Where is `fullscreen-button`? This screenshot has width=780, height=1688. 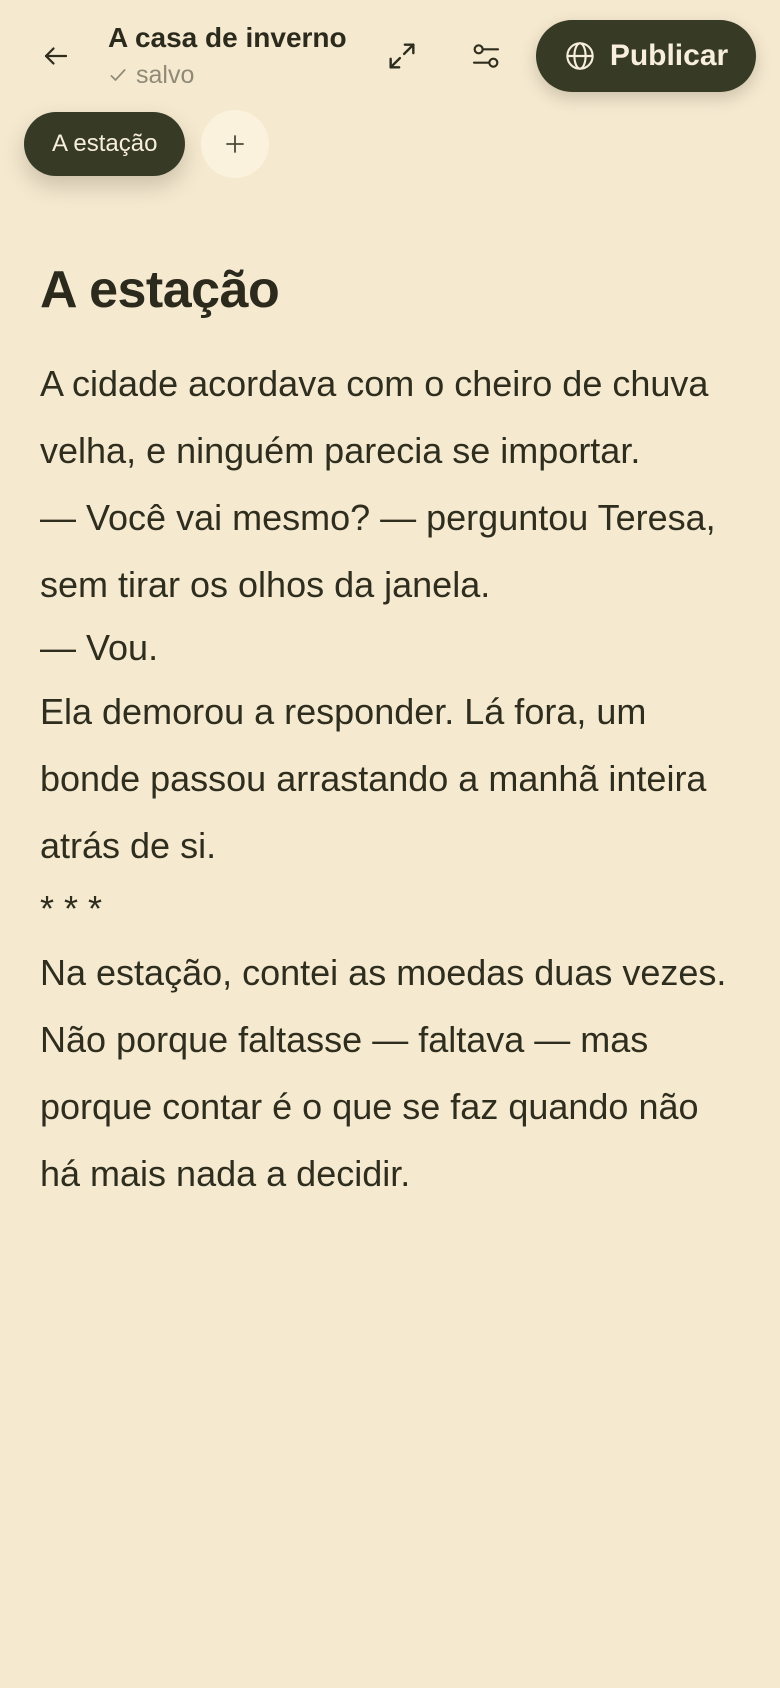 fullscreen-button is located at coordinates (402, 56).